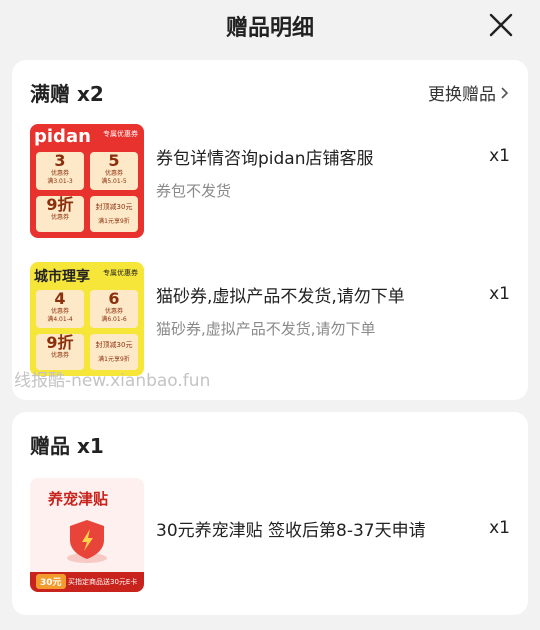 Image resolution: width=540 pixels, height=630 pixels. What do you see at coordinates (114, 171) in the screenshot?
I see `coupon-tile: 5 优惠券 满5.01-5` at bounding box center [114, 171].